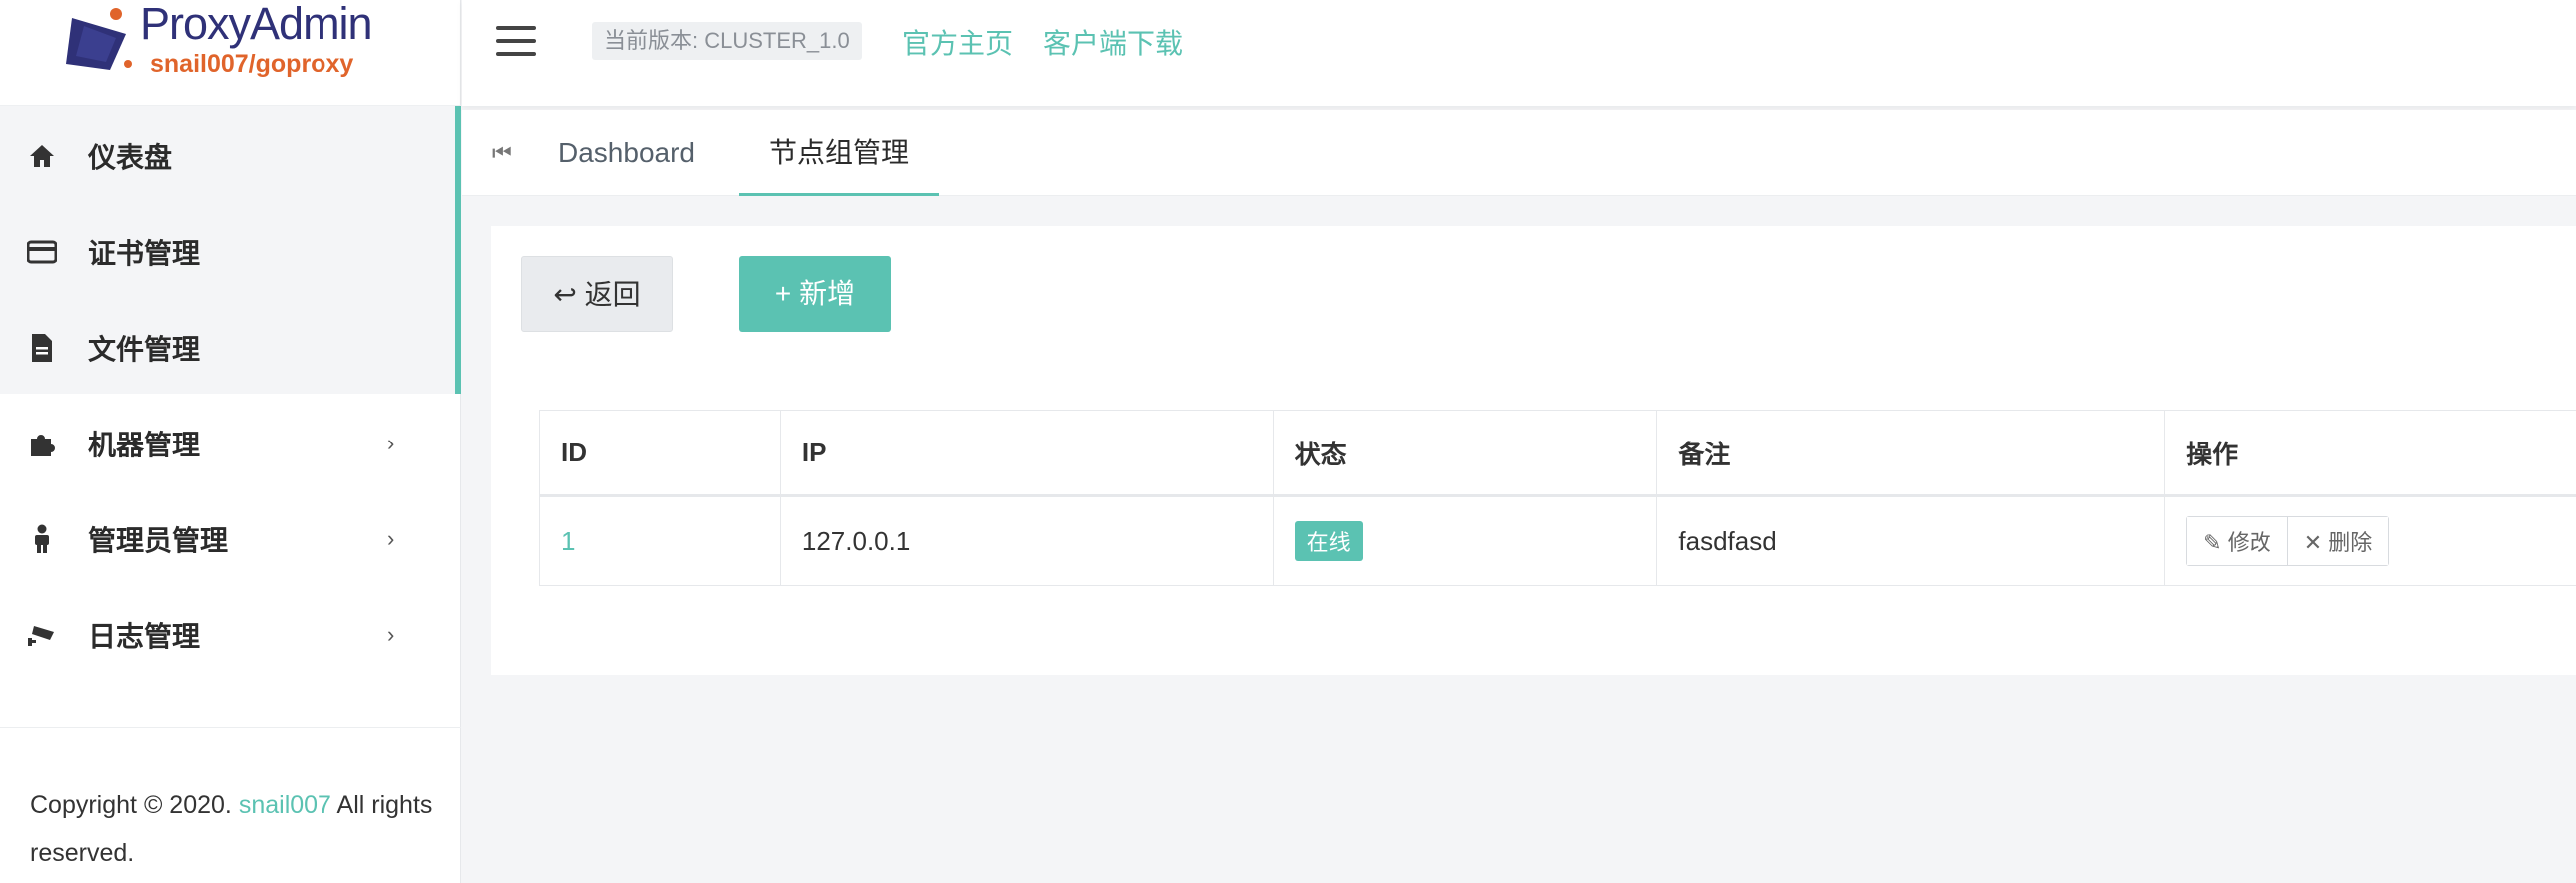 This screenshot has width=2576, height=883. Describe the element at coordinates (660, 453) in the screenshot. I see `column-header-id: ID` at that location.